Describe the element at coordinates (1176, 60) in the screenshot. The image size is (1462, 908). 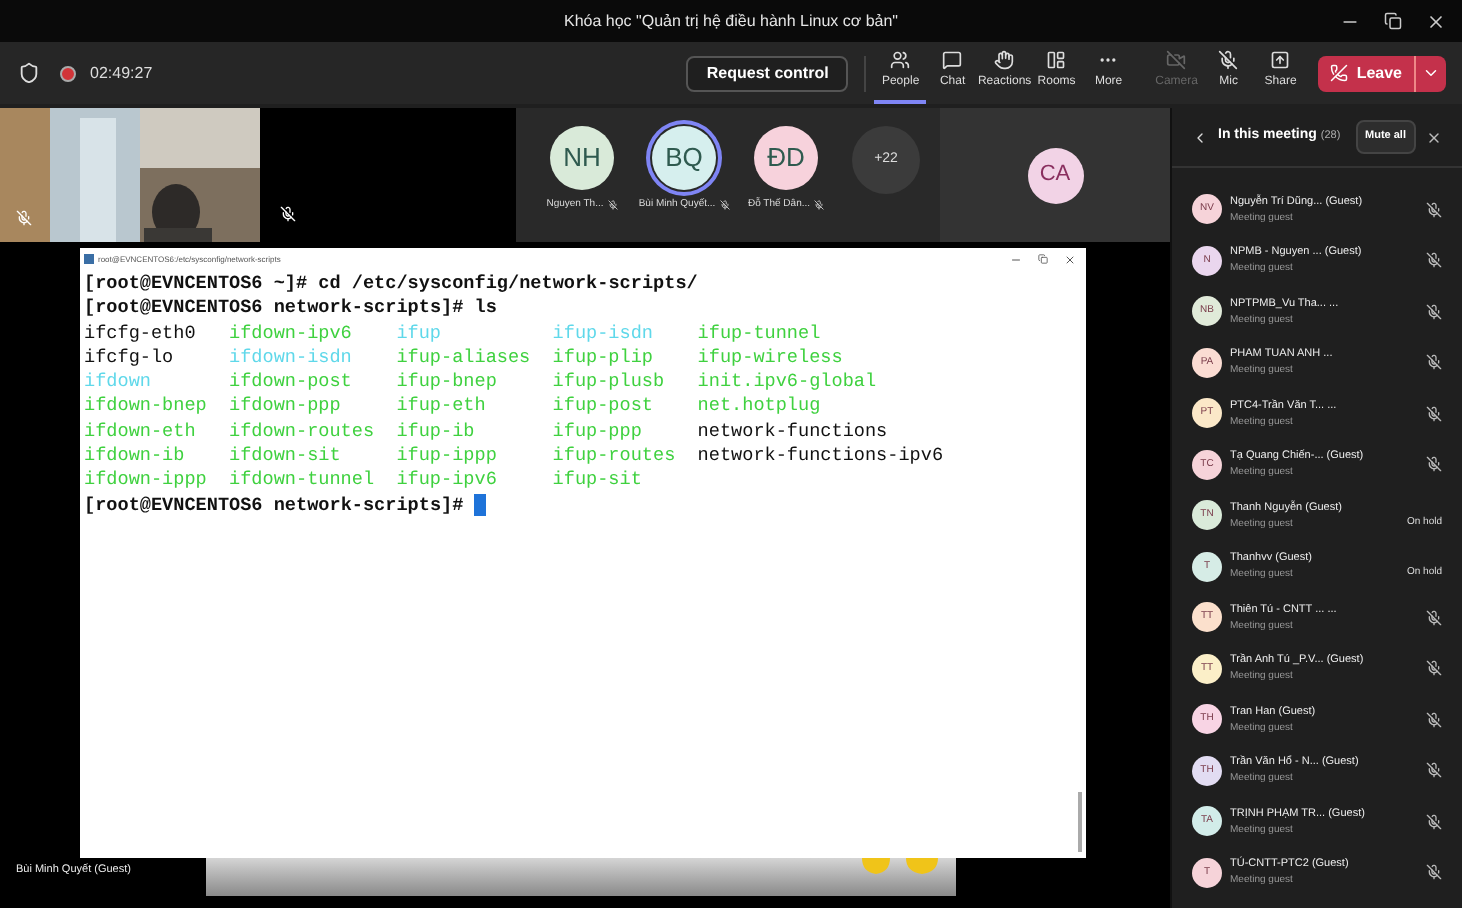
I see `camera-off-icon` at that location.